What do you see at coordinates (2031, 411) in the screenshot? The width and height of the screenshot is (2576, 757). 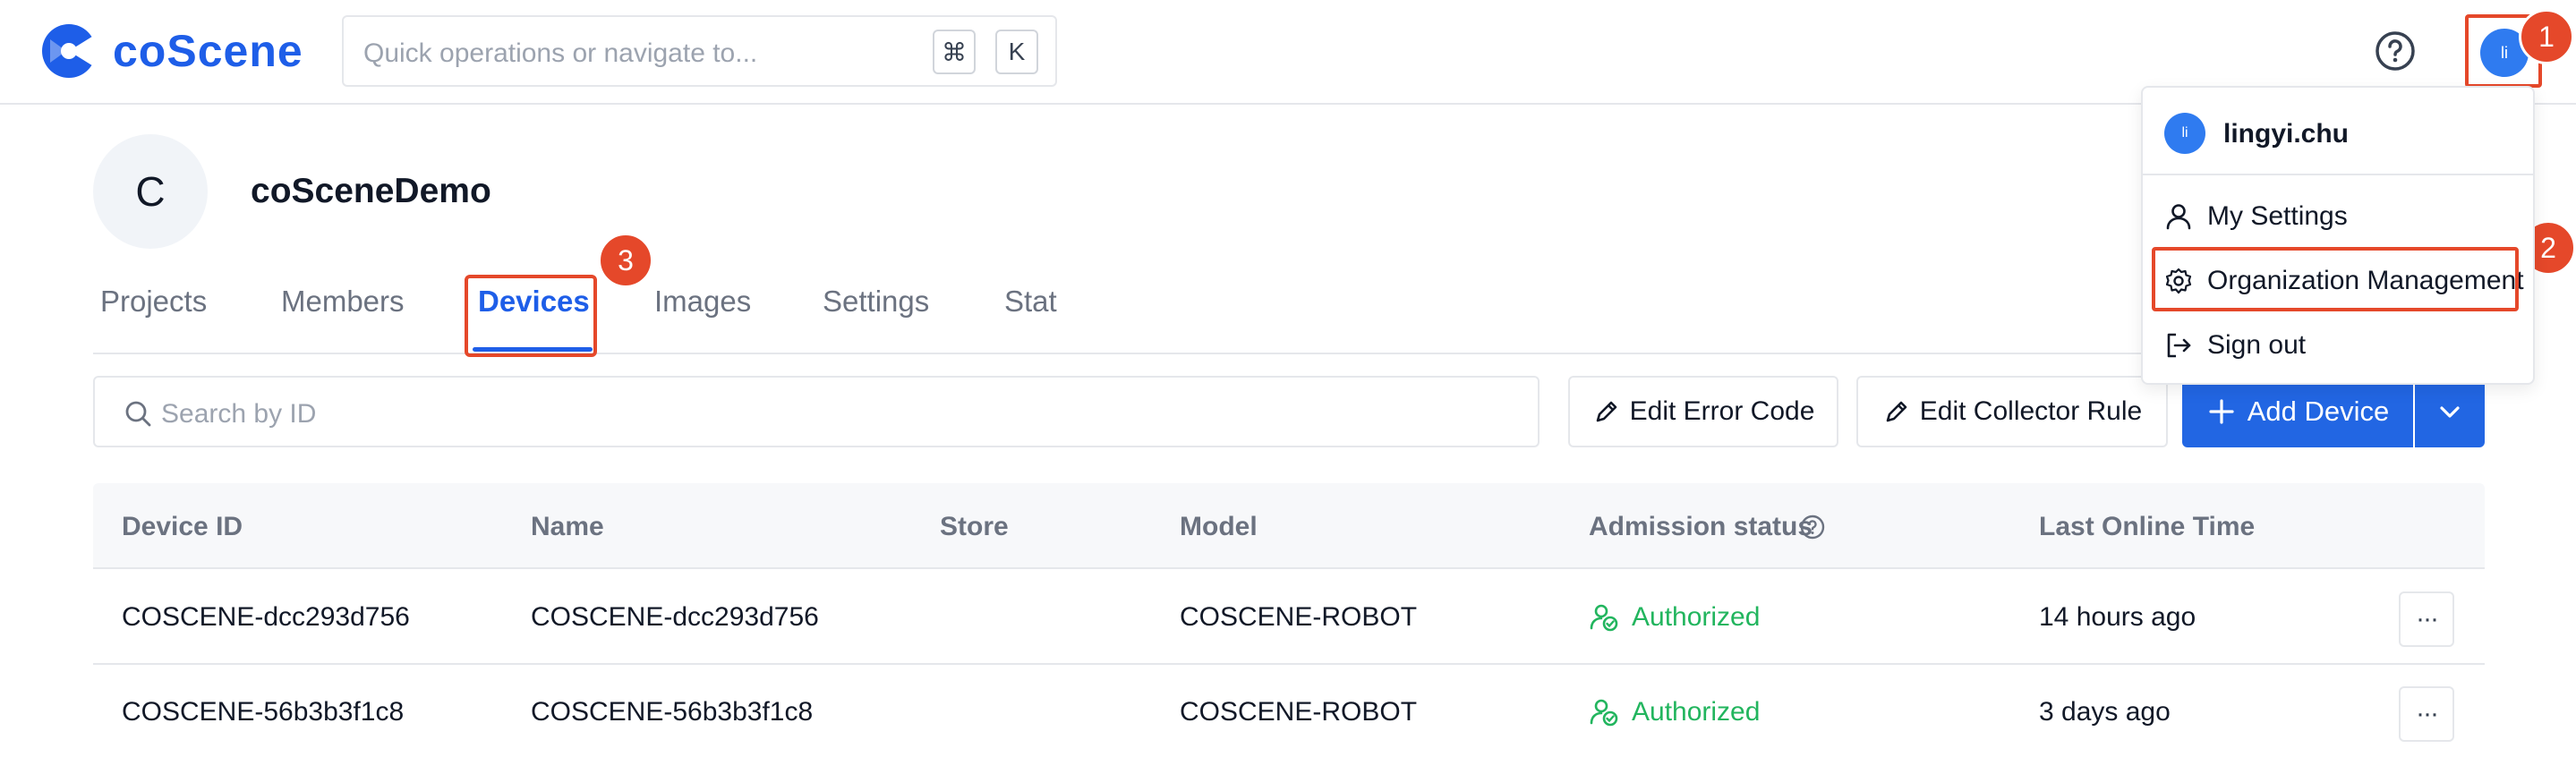 I see `edit-collector-rule-label: Edit Collector Rule` at bounding box center [2031, 411].